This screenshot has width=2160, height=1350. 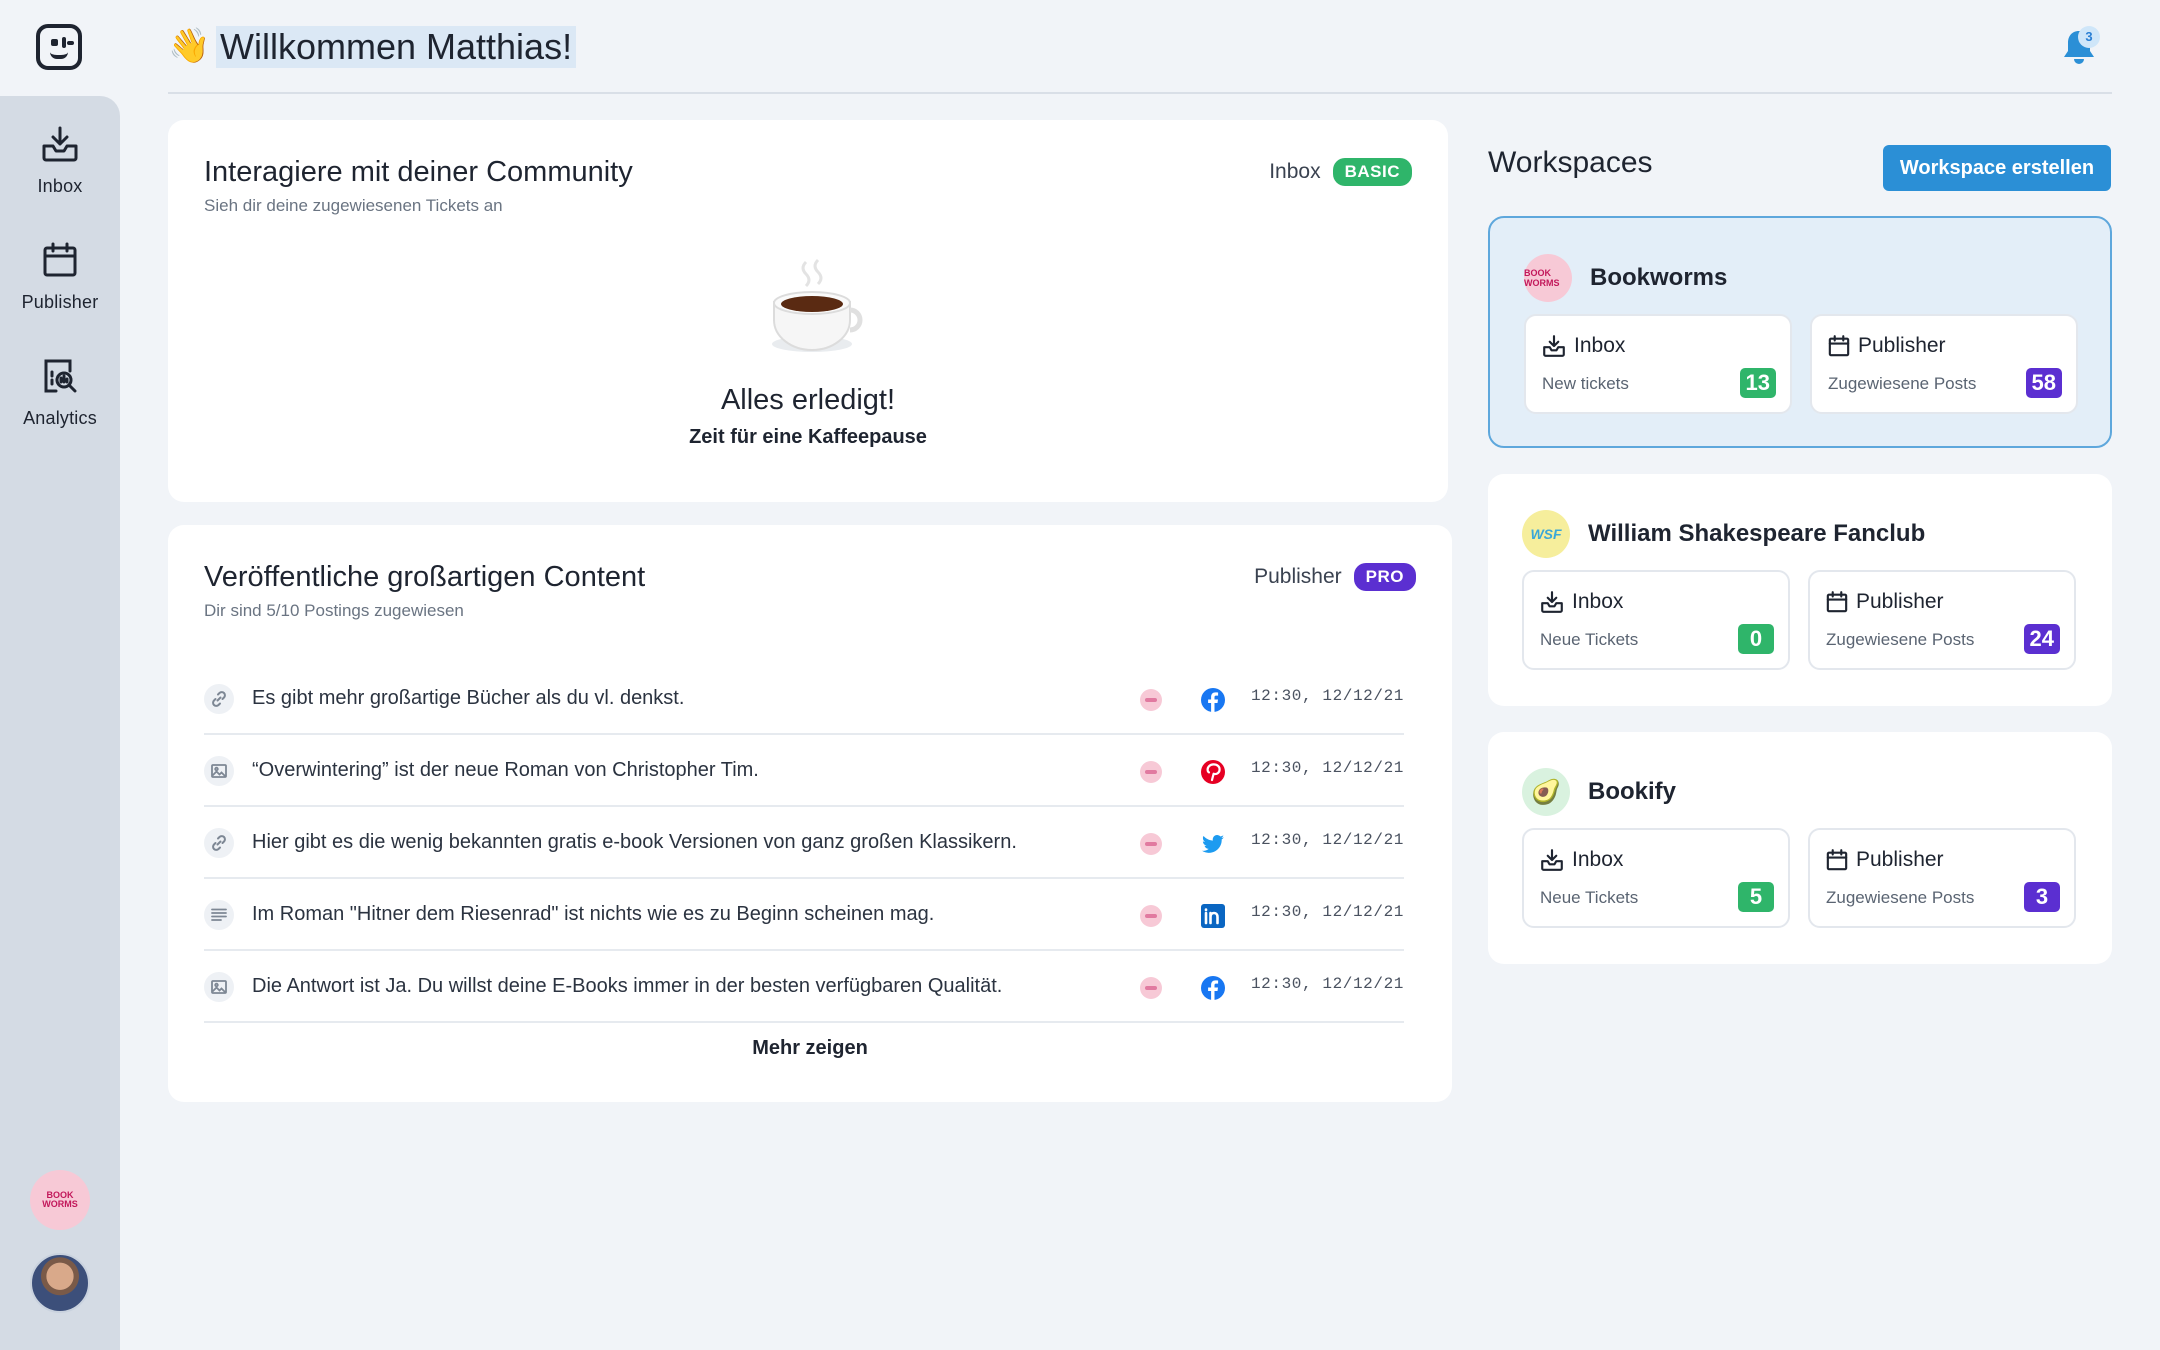 What do you see at coordinates (60, 393) in the screenshot?
I see `sidebar-item-analytics: Analytics` at bounding box center [60, 393].